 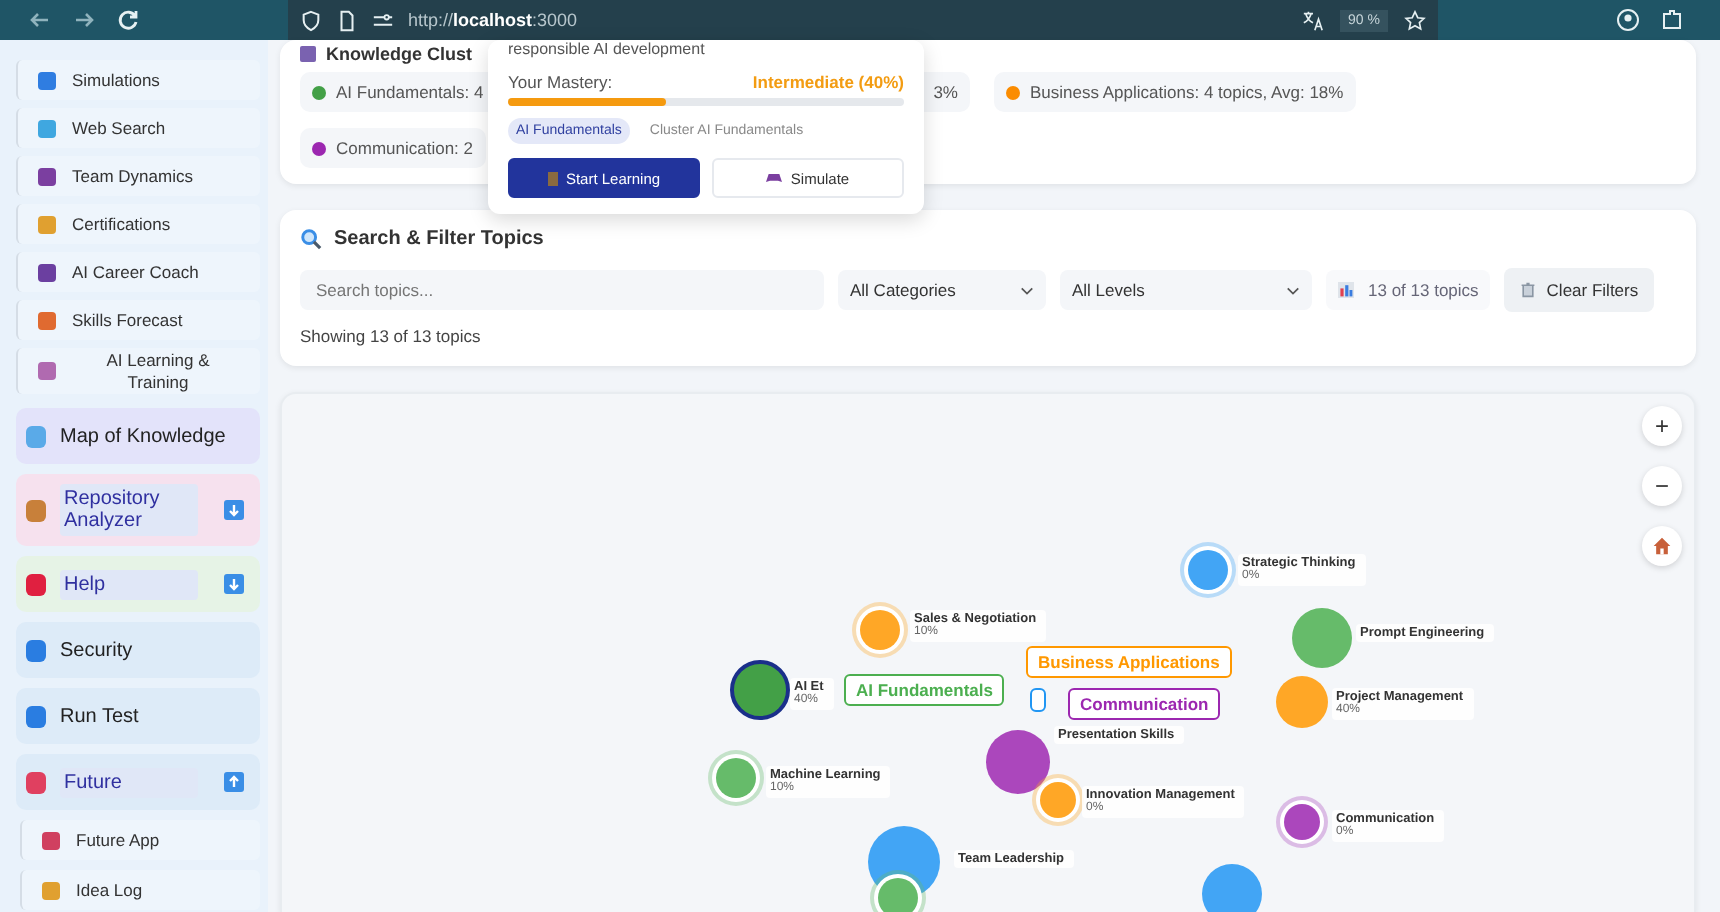 What do you see at coordinates (560, 82) in the screenshot?
I see `mastery-label: Your Mastery:` at bounding box center [560, 82].